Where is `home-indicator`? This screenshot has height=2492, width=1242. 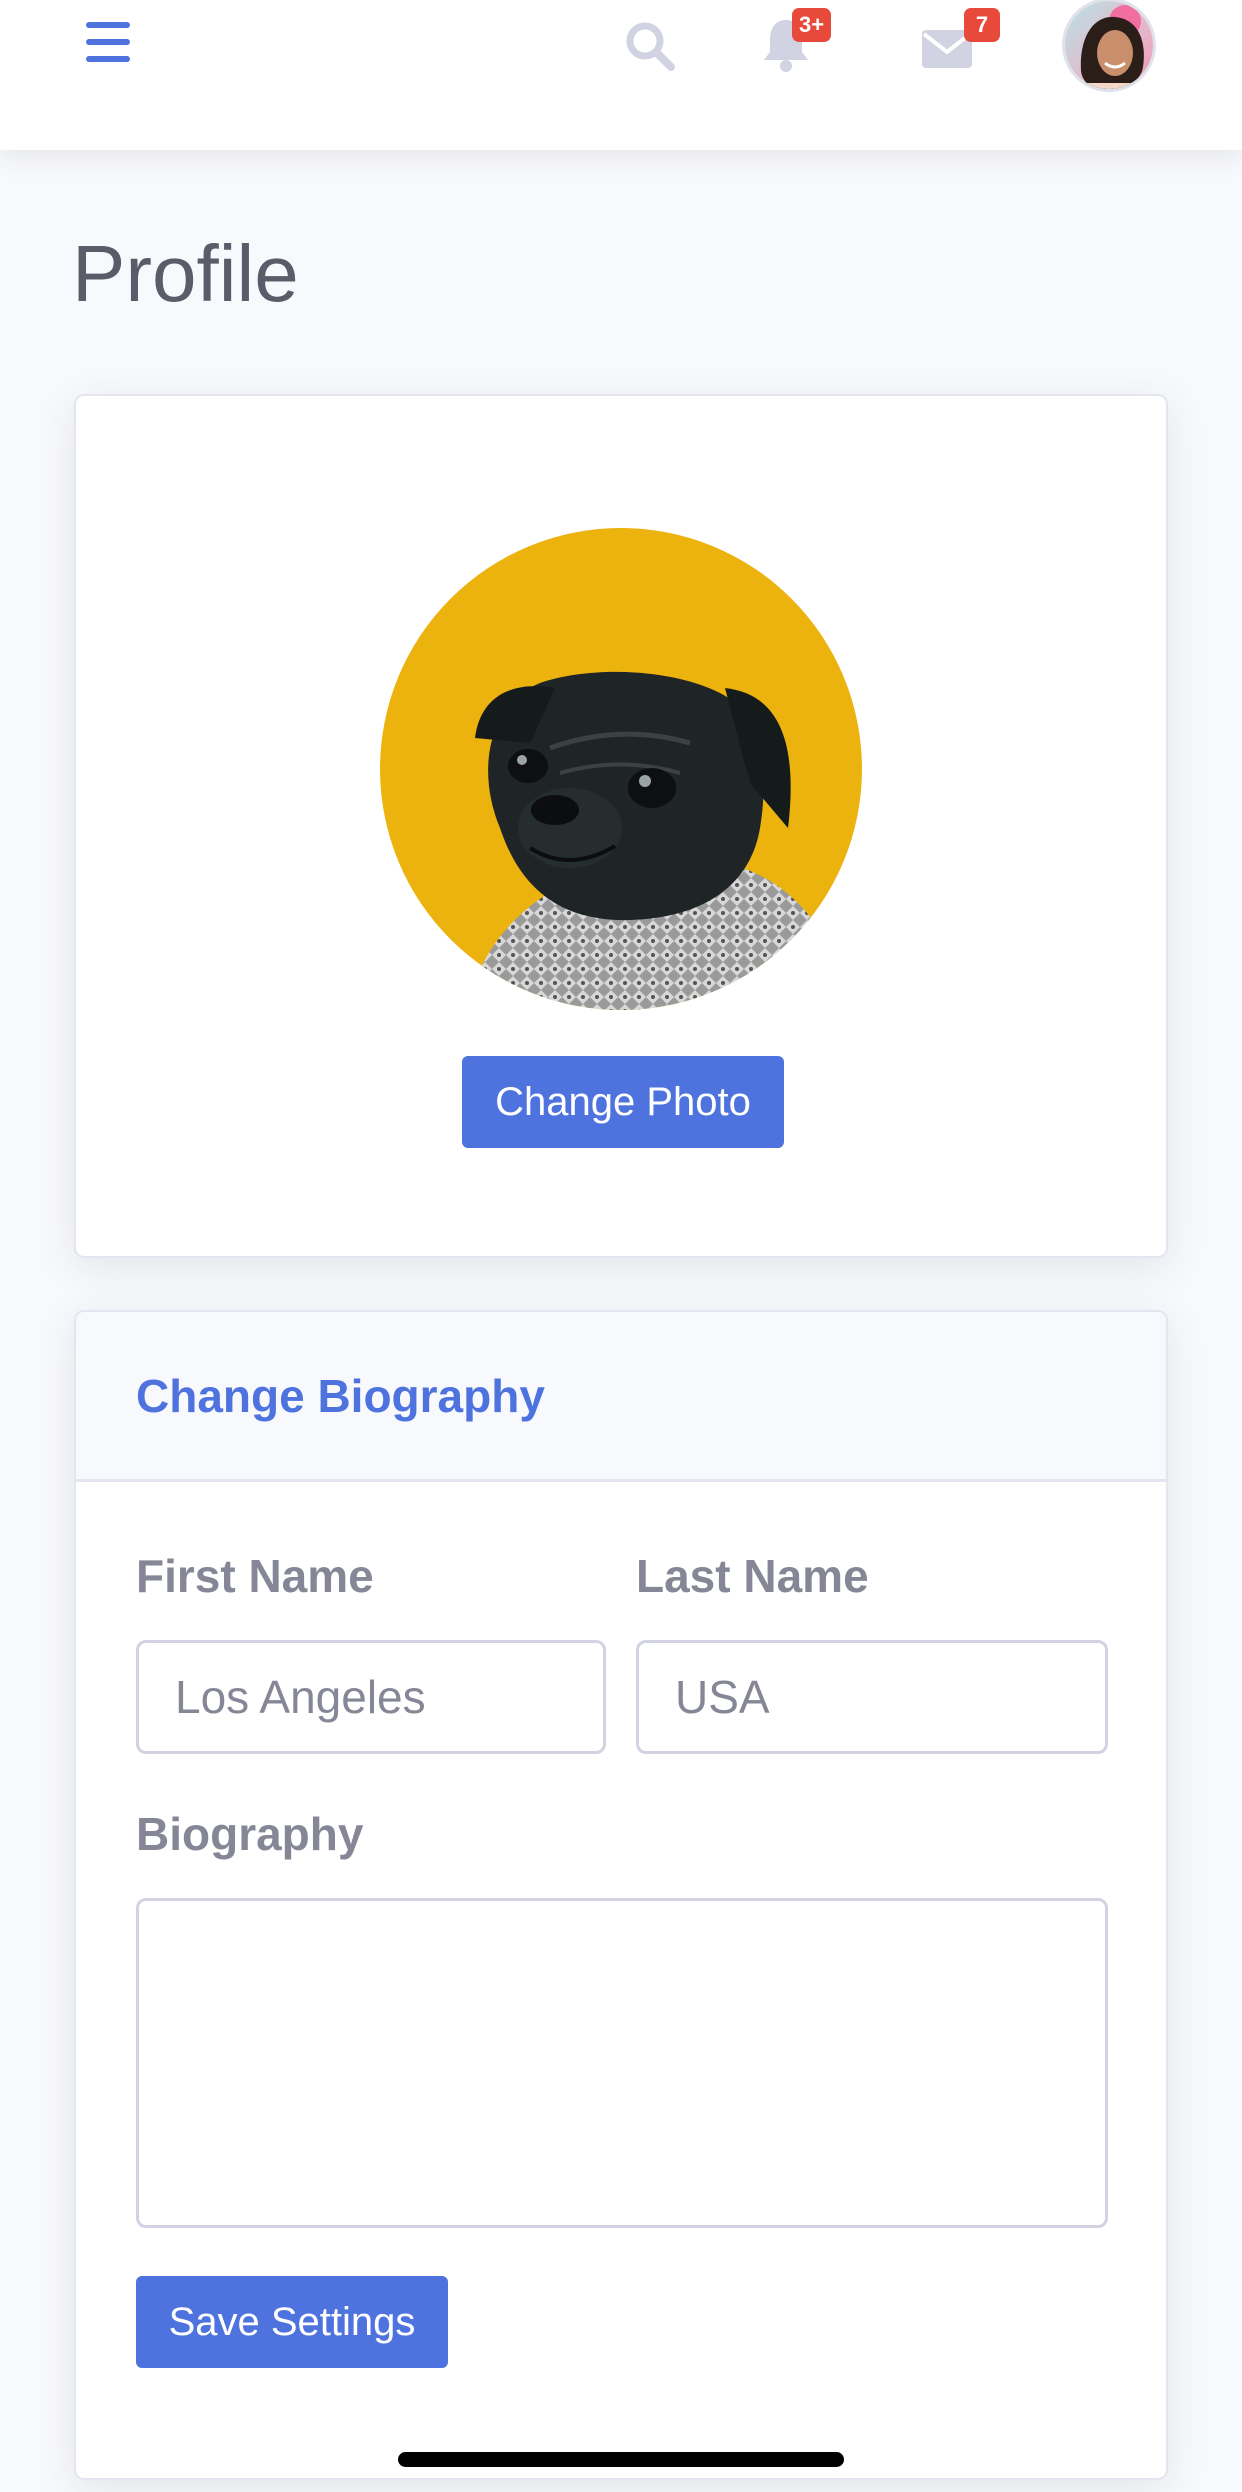 home-indicator is located at coordinates (621, 2459).